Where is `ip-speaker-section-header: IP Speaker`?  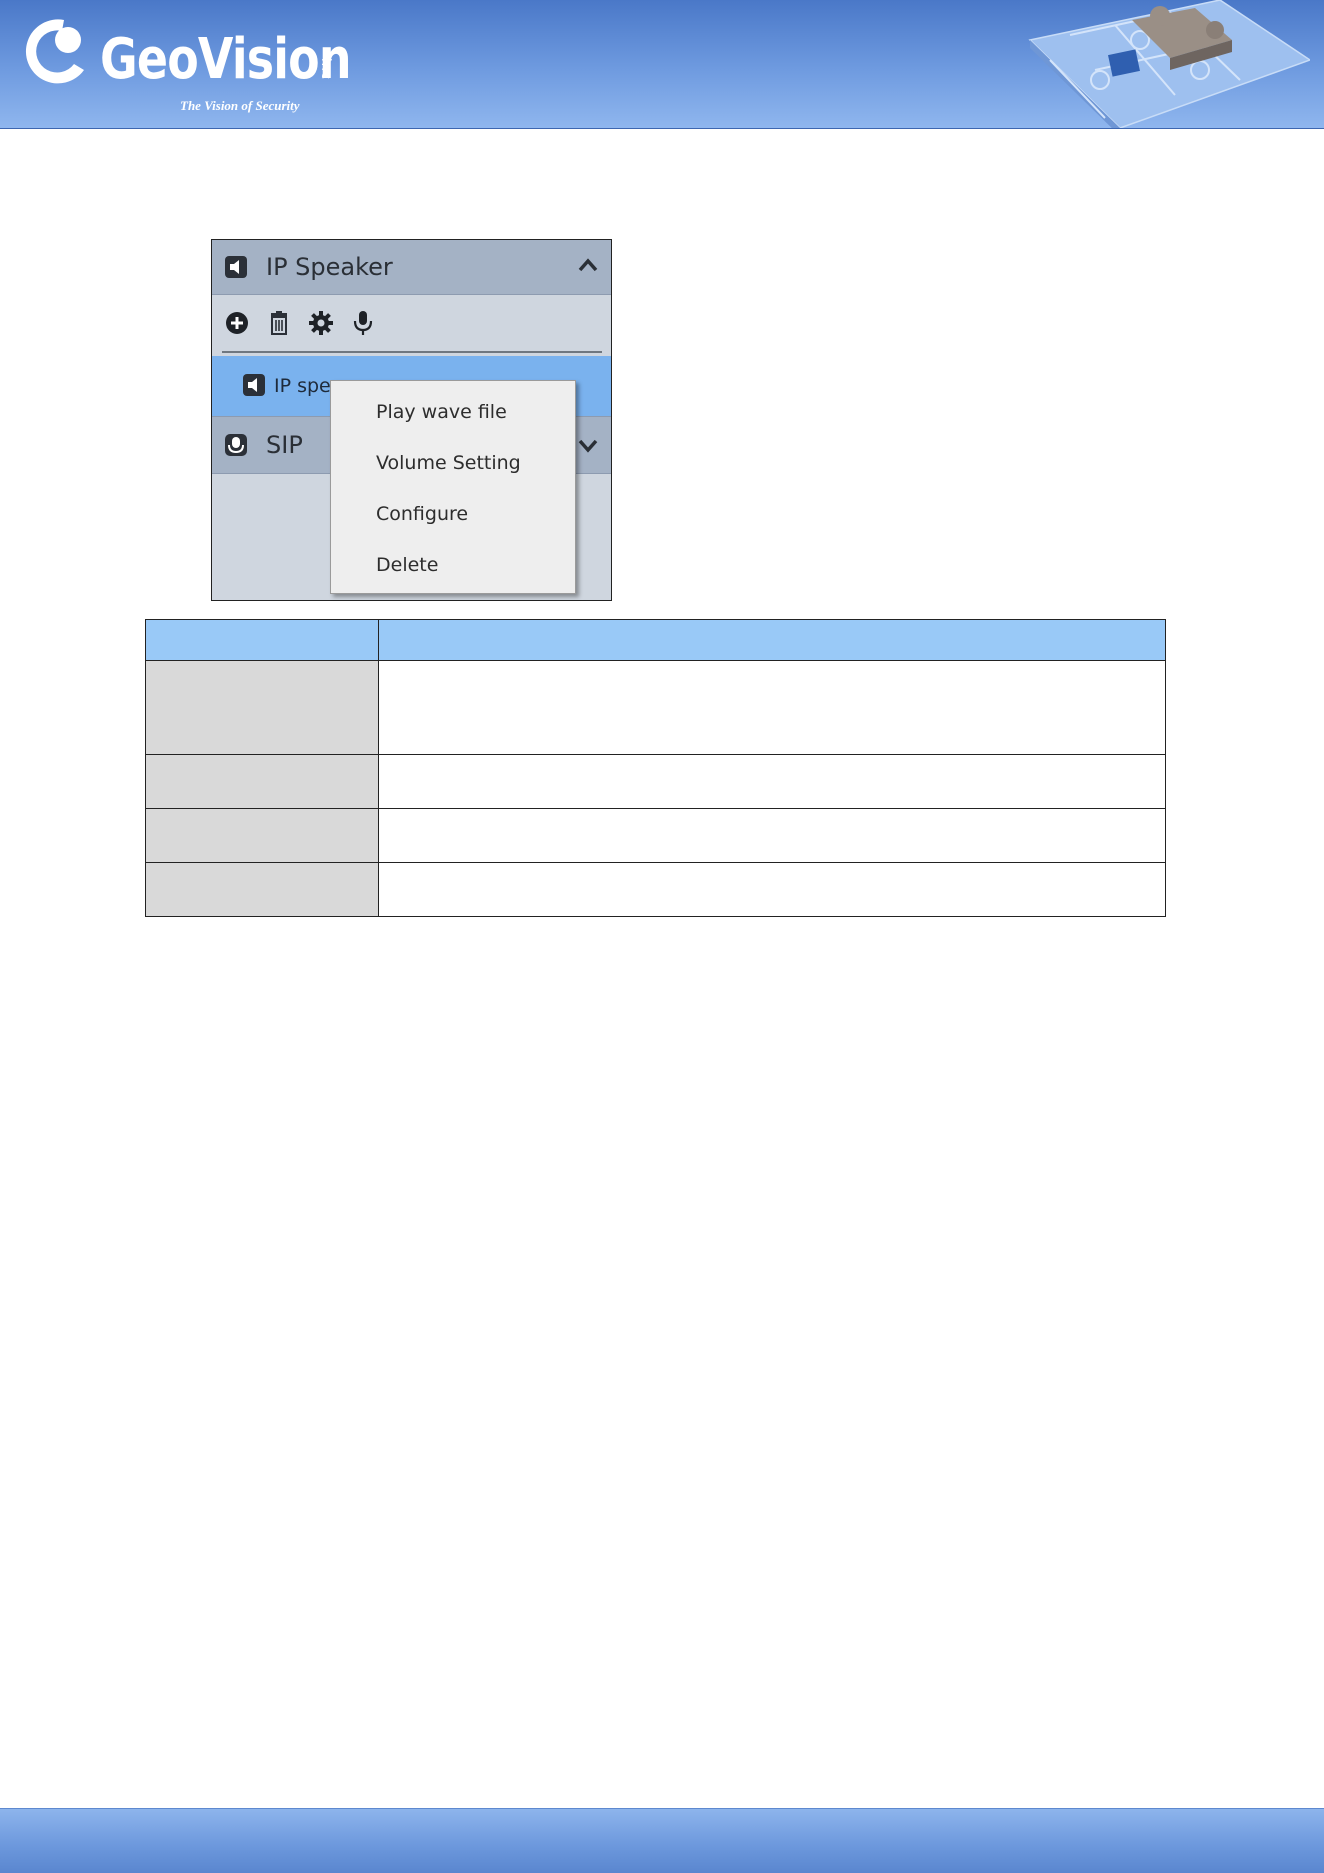 ip-speaker-section-header: IP Speaker is located at coordinates (411, 267).